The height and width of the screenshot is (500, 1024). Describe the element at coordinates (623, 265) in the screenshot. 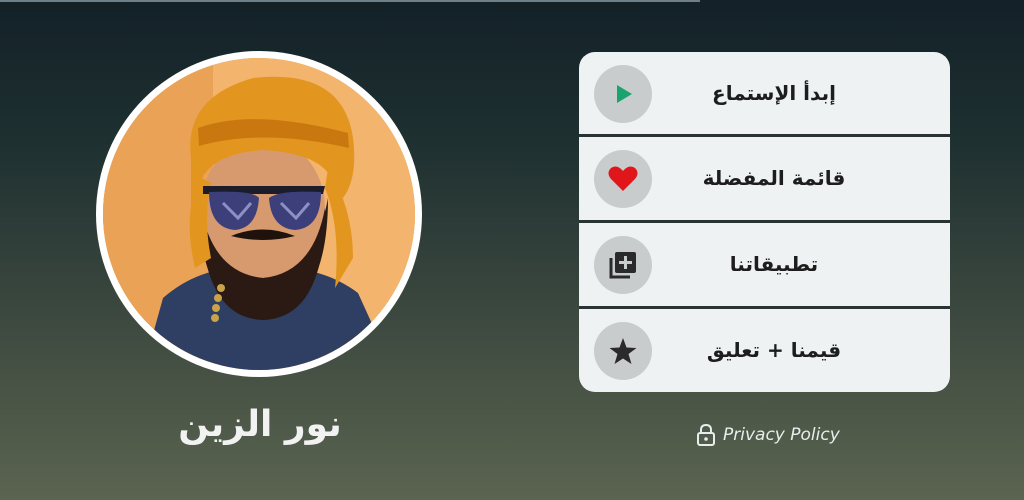

I see `add-to-library-icon` at that location.